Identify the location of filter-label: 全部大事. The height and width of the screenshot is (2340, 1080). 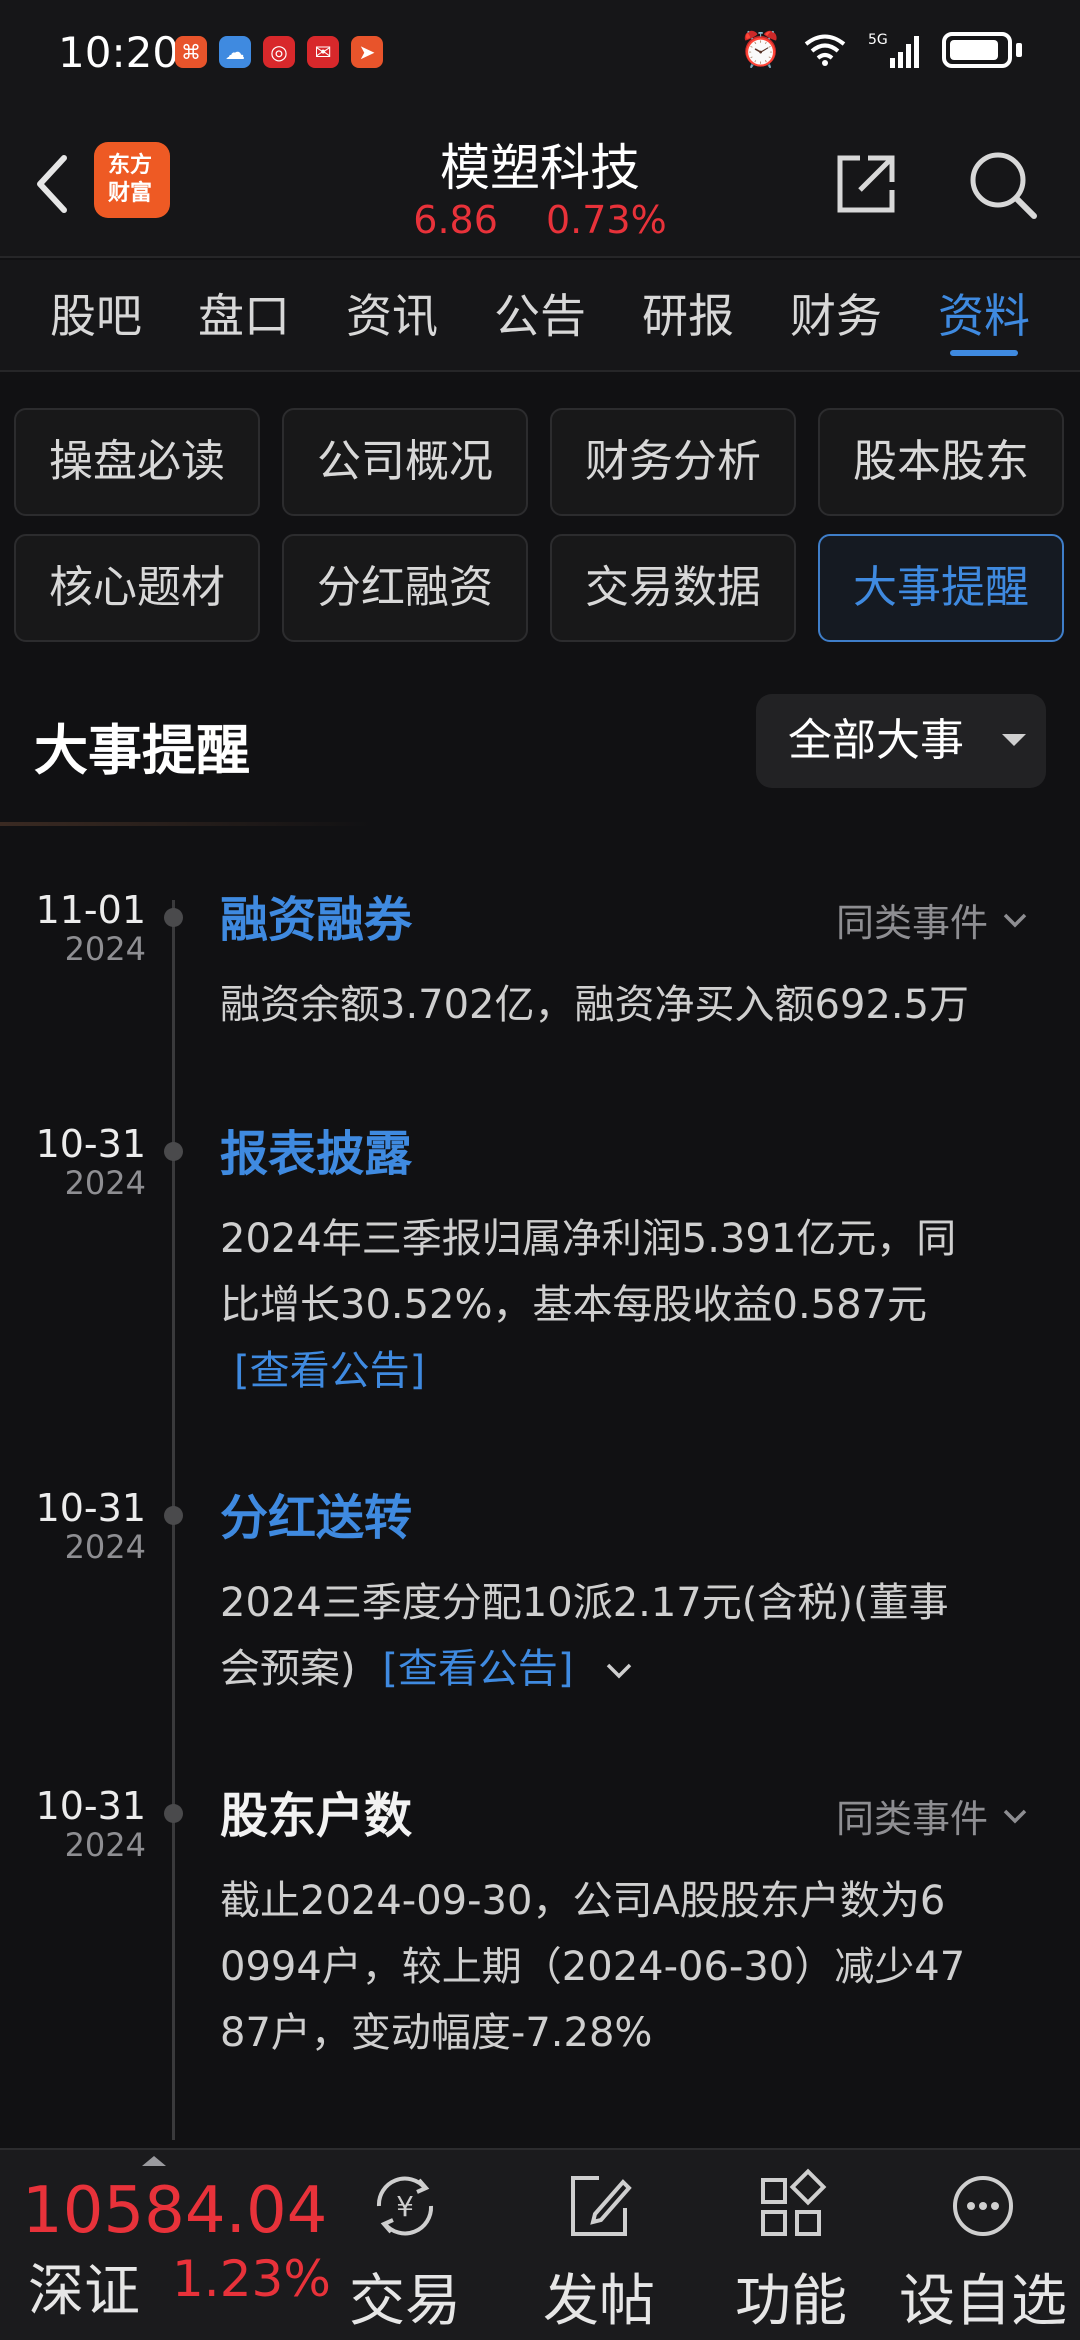
(876, 740).